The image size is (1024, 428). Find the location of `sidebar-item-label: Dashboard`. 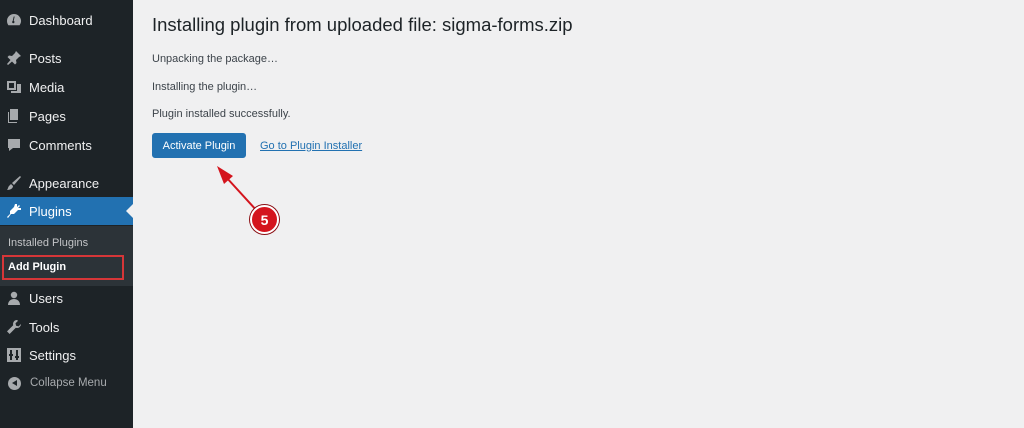

sidebar-item-label: Dashboard is located at coordinates (61, 20).